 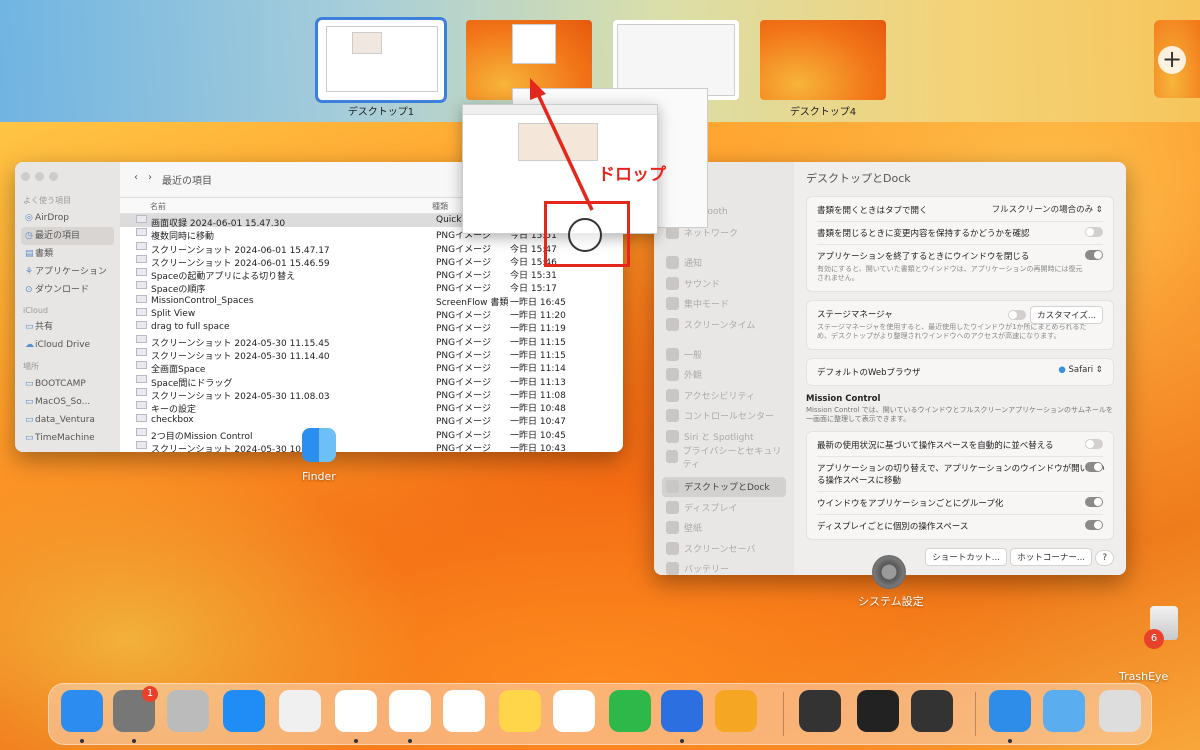 What do you see at coordinates (574, 711) in the screenshot?
I see `textedit-icon` at bounding box center [574, 711].